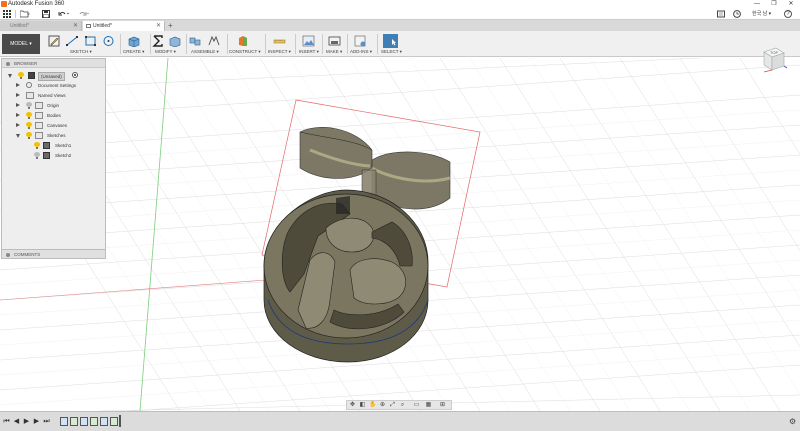 This screenshot has height=431, width=800. Describe the element at coordinates (362, 405) in the screenshot. I see `look-at-icon: ◧` at that location.